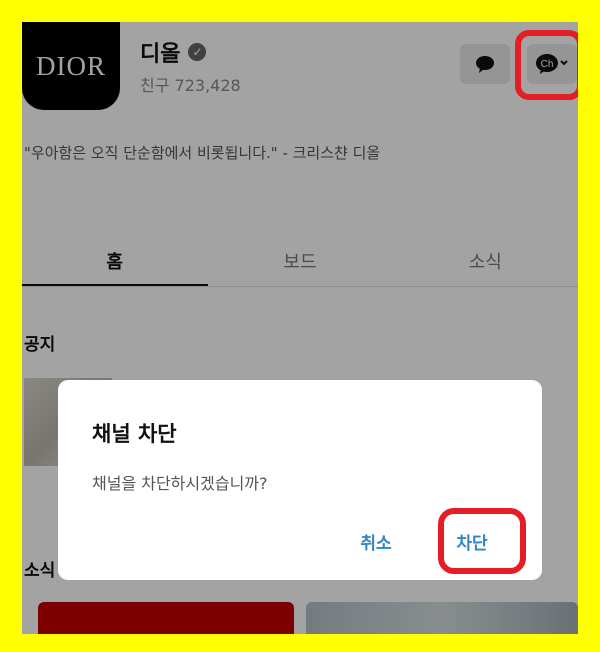 The width and height of the screenshot is (600, 652). I want to click on highlight-box-channel-menu, so click(546, 65).